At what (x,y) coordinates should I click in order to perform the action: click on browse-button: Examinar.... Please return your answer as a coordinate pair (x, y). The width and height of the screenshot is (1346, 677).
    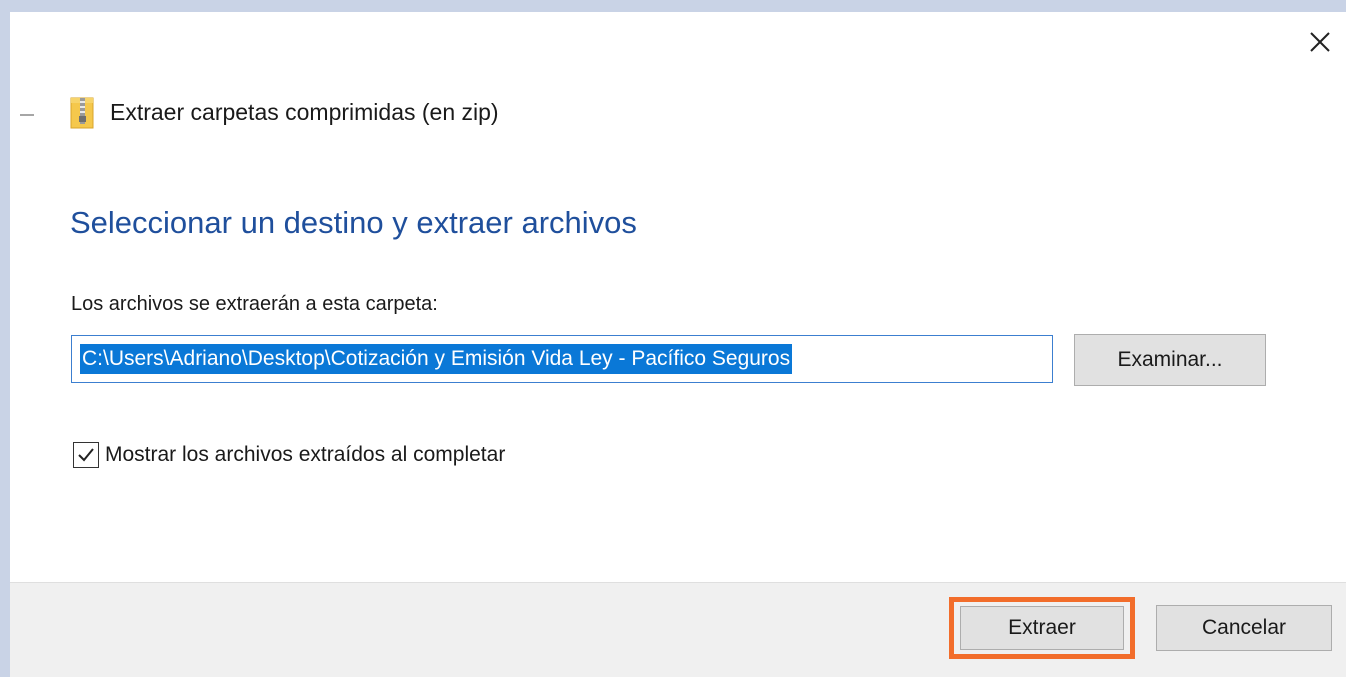
    Looking at the image, I should click on (1170, 360).